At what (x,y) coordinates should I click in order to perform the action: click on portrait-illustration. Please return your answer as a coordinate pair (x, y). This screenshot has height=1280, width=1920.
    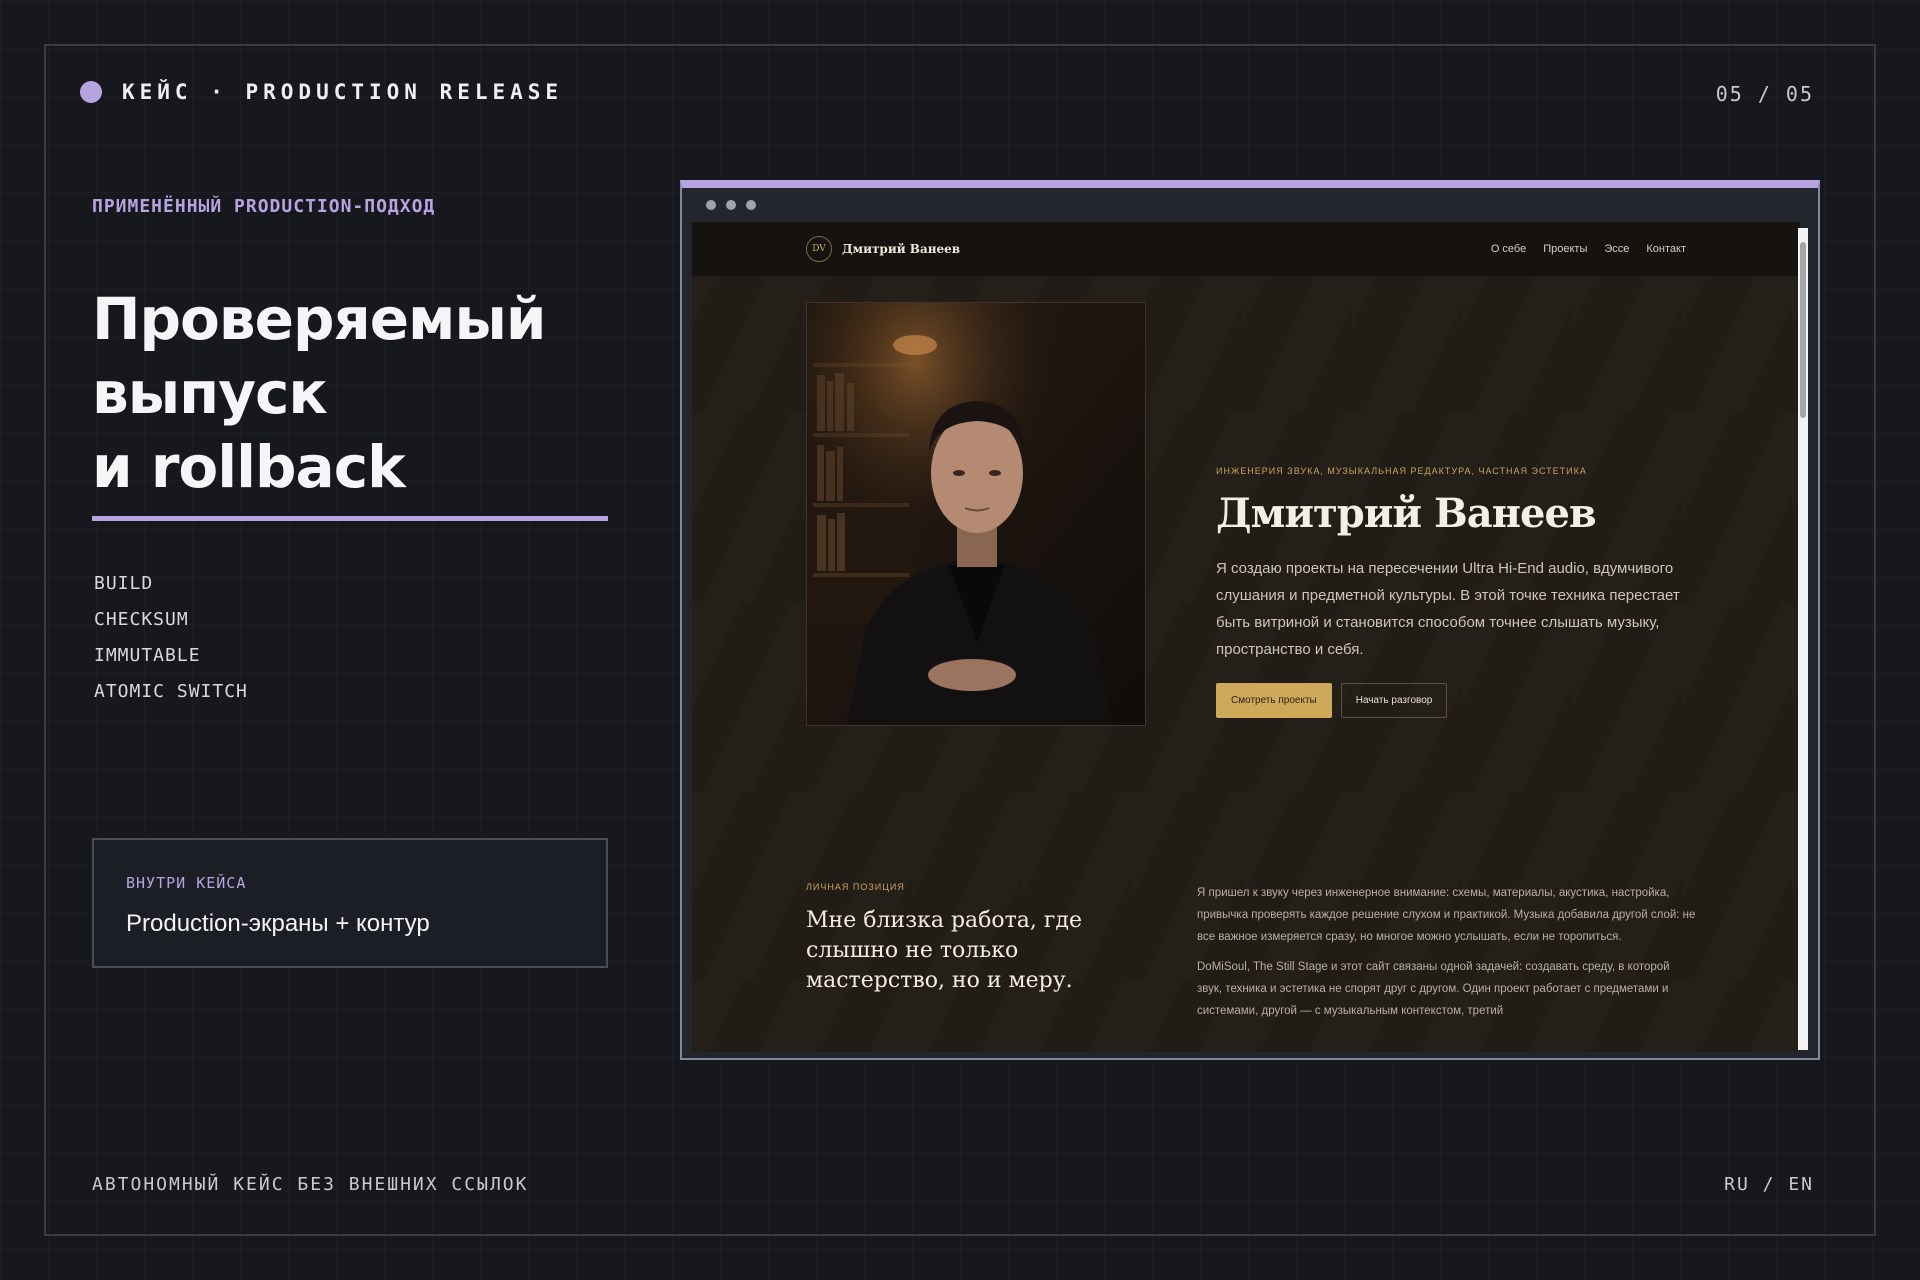
    Looking at the image, I should click on (976, 514).